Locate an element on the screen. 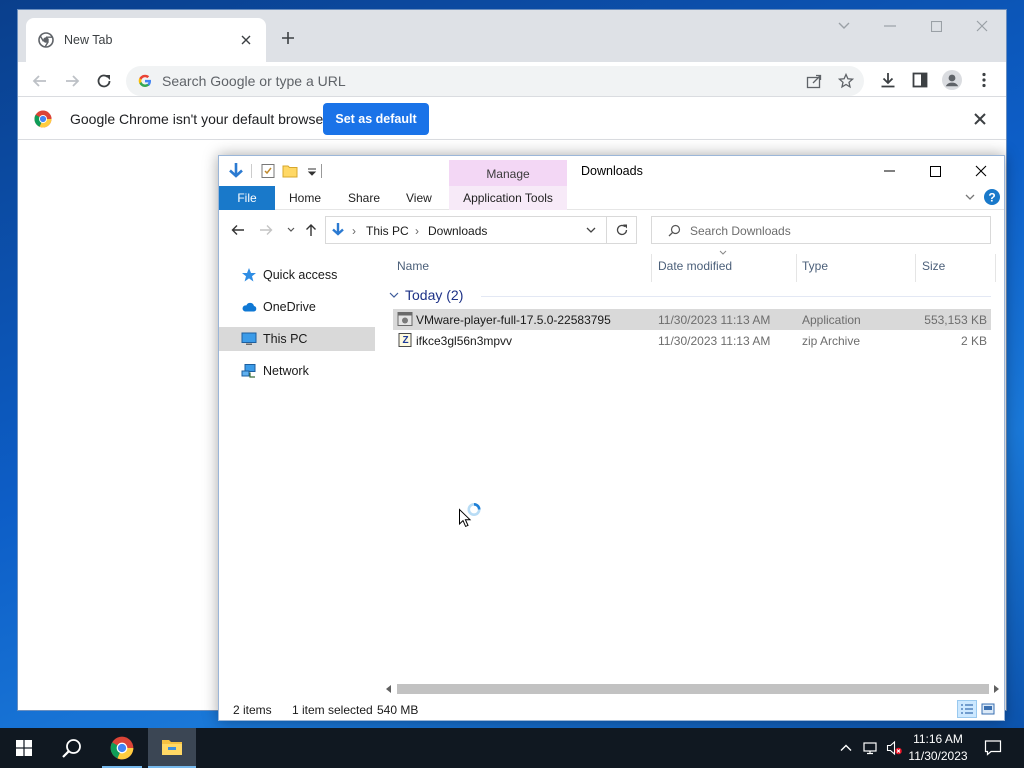 The height and width of the screenshot is (768, 1024). tab-new-tab: New Tab is located at coordinates (146, 40).